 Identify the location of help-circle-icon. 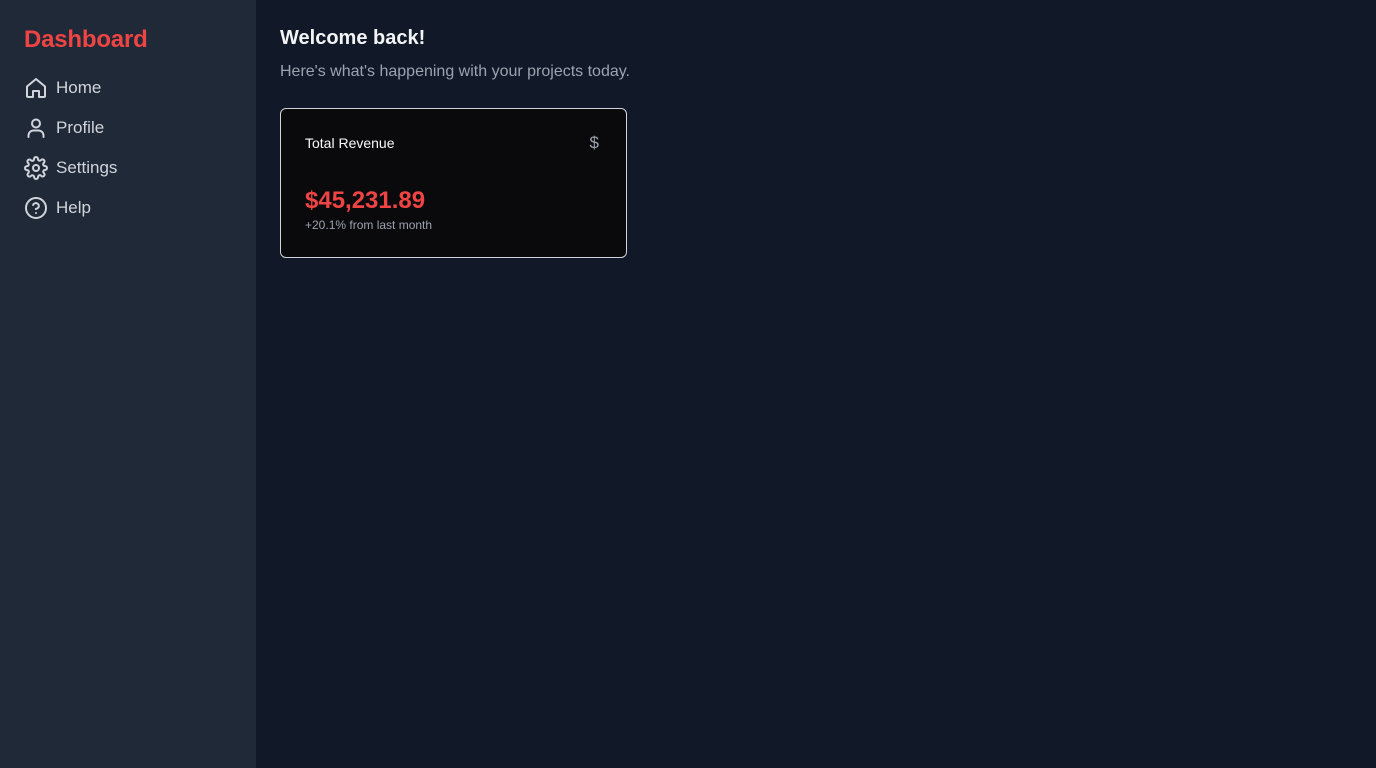
(36, 208).